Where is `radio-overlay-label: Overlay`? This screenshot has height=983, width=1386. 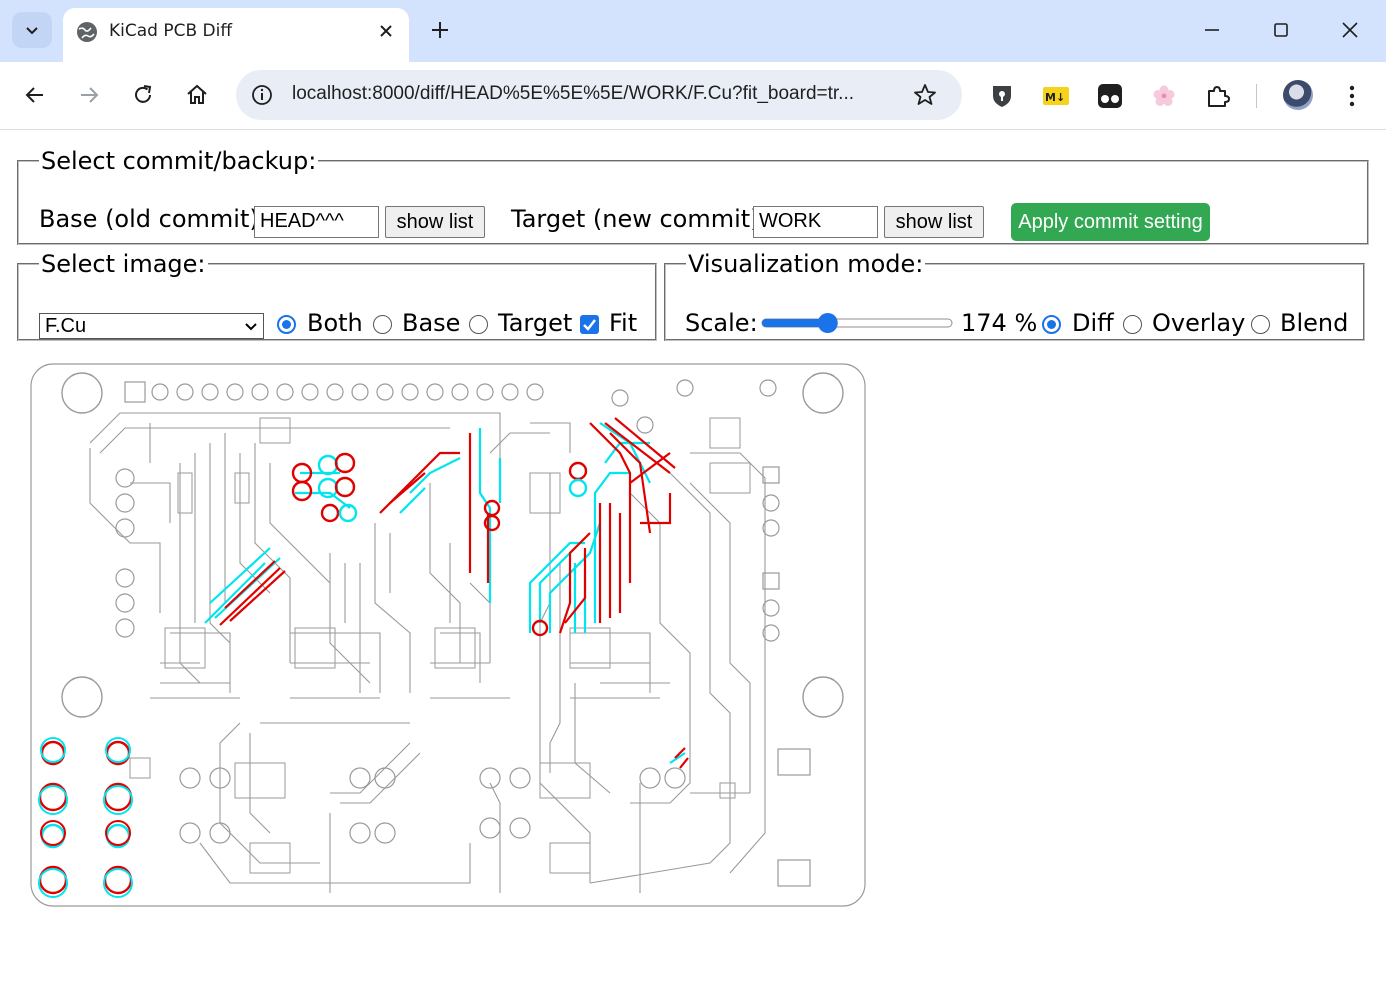
radio-overlay-label: Overlay is located at coordinates (1199, 323).